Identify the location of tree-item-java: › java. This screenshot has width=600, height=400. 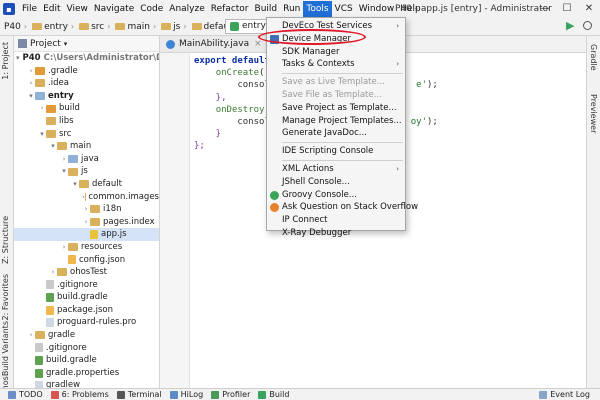
(86, 159).